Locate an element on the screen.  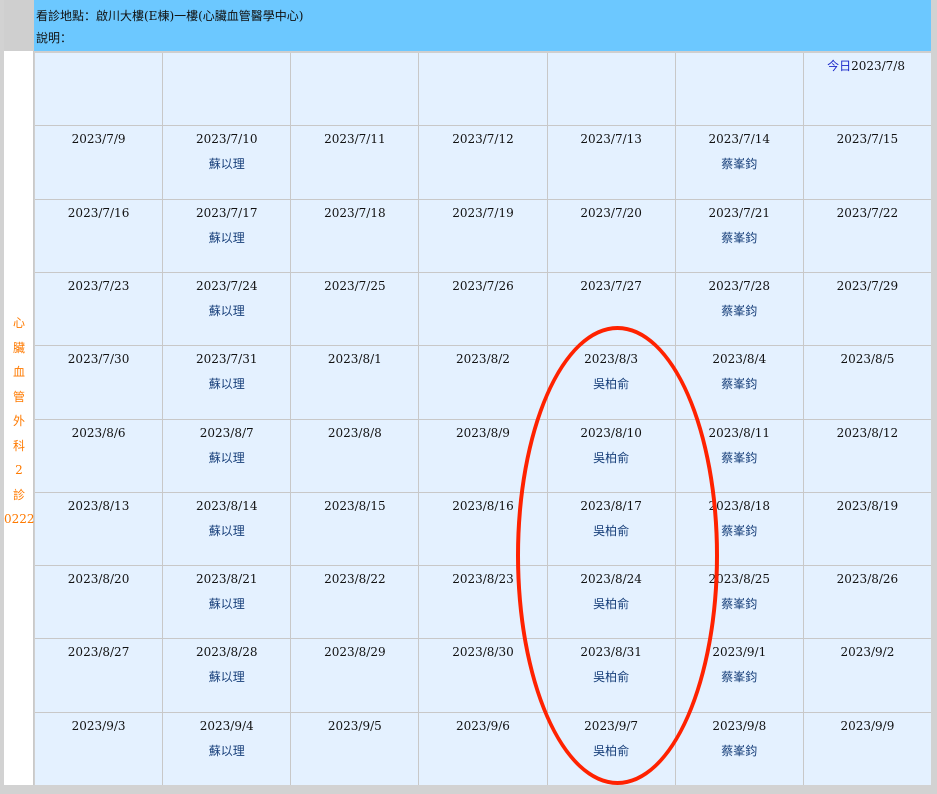
calendar-day-cell: 2023/8/18 蔡峯鈞 is located at coordinates (739, 529).